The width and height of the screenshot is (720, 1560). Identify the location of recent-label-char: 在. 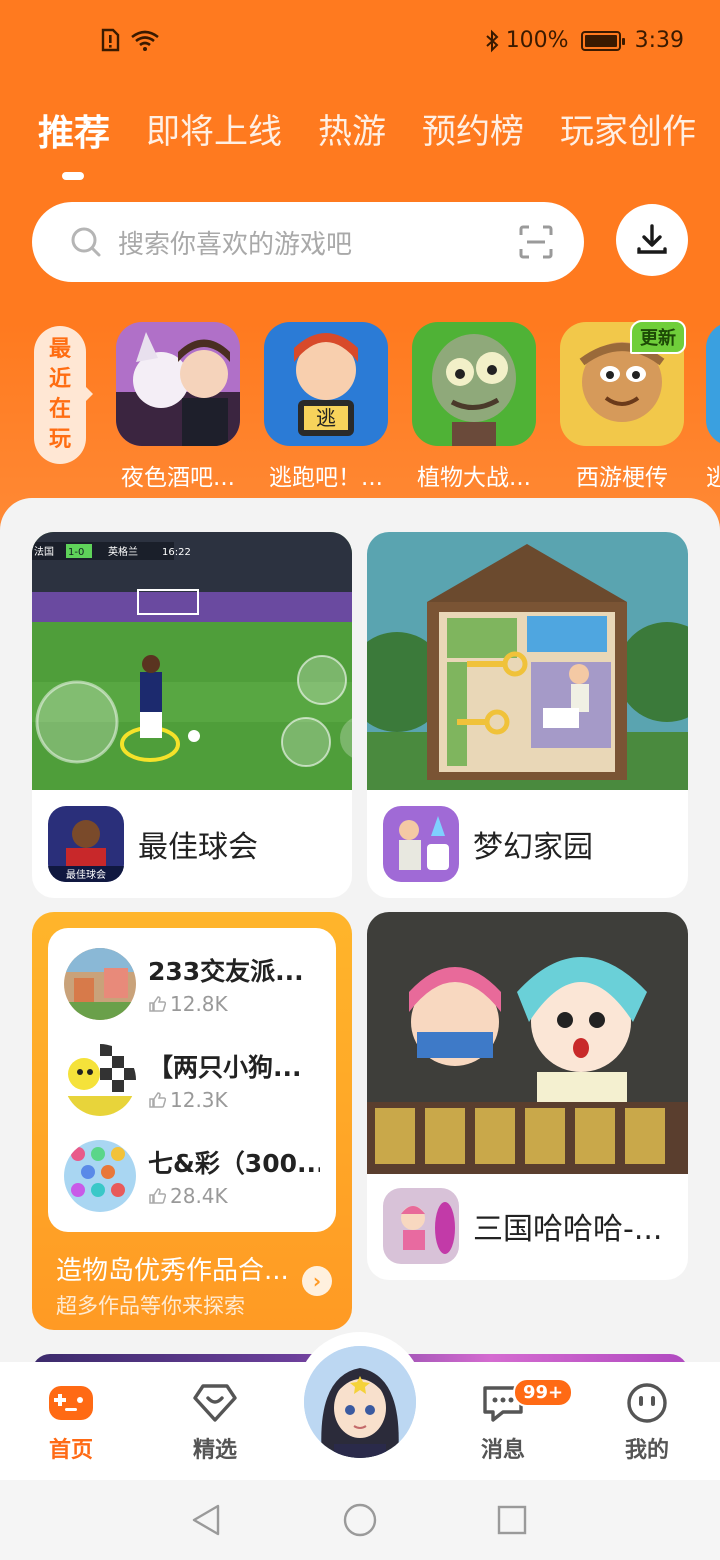
(59, 409).